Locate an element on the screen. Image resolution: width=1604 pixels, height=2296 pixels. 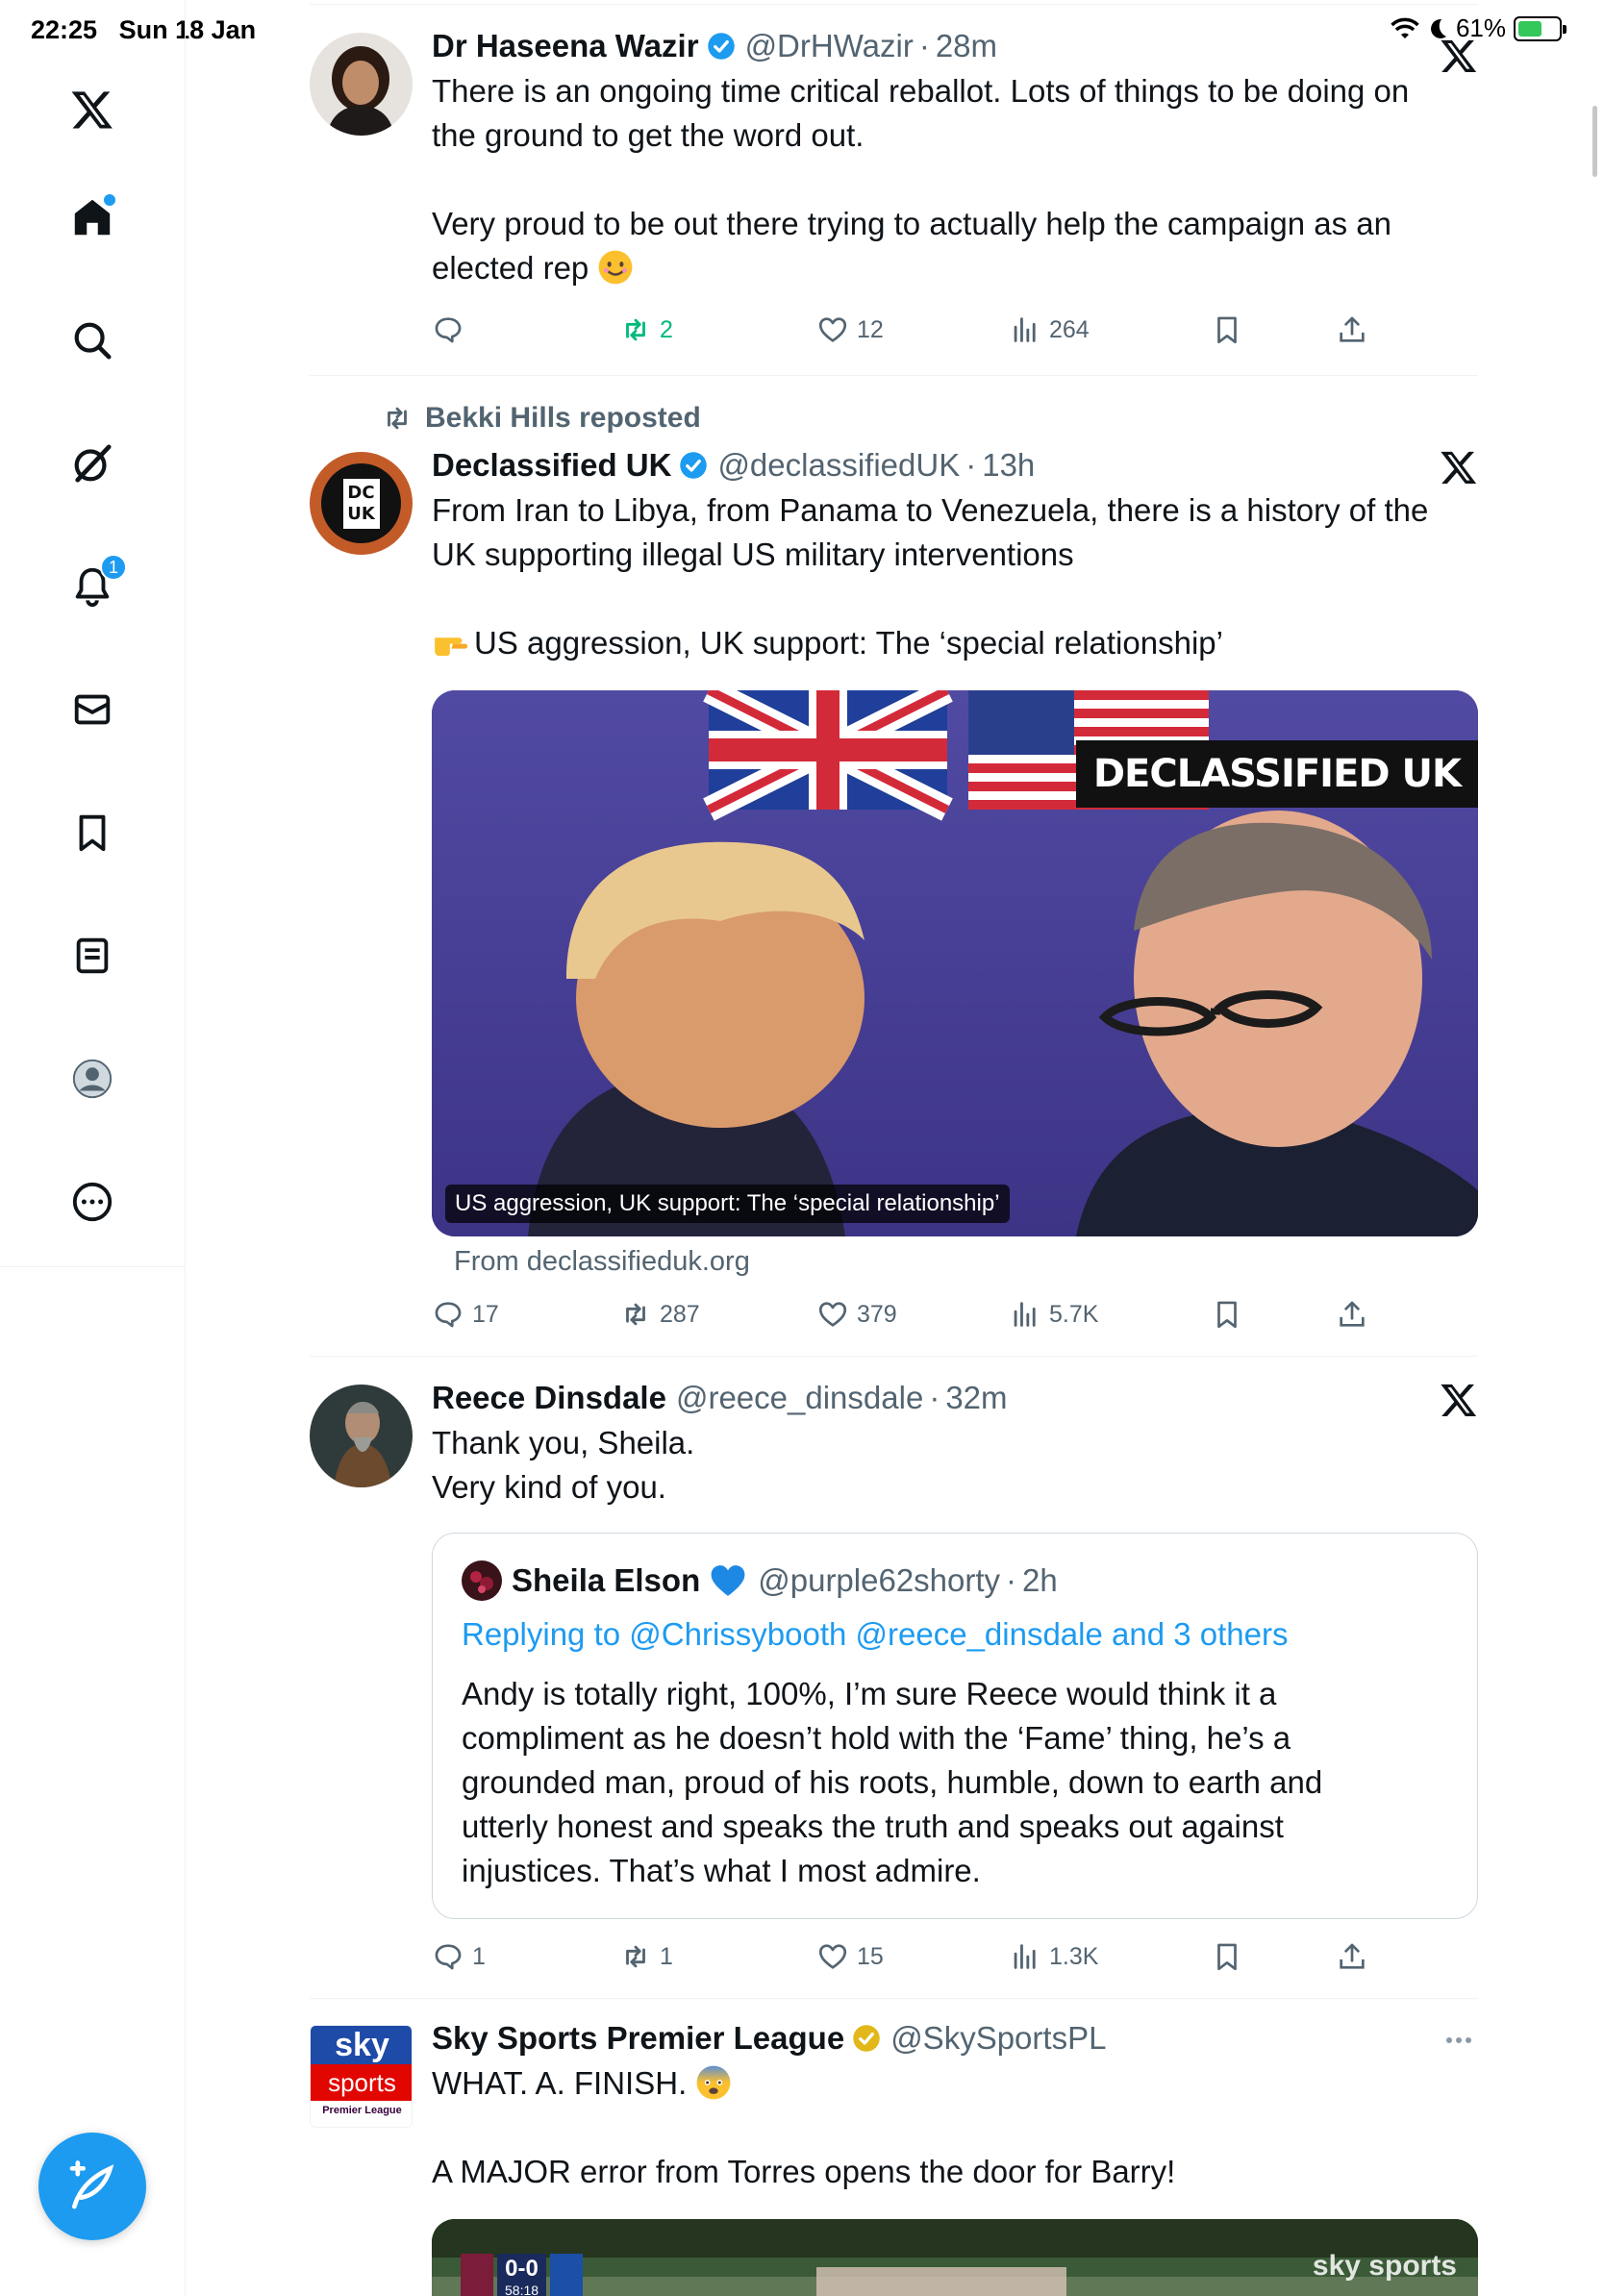
sidebar: 1 is located at coordinates (93, 1148).